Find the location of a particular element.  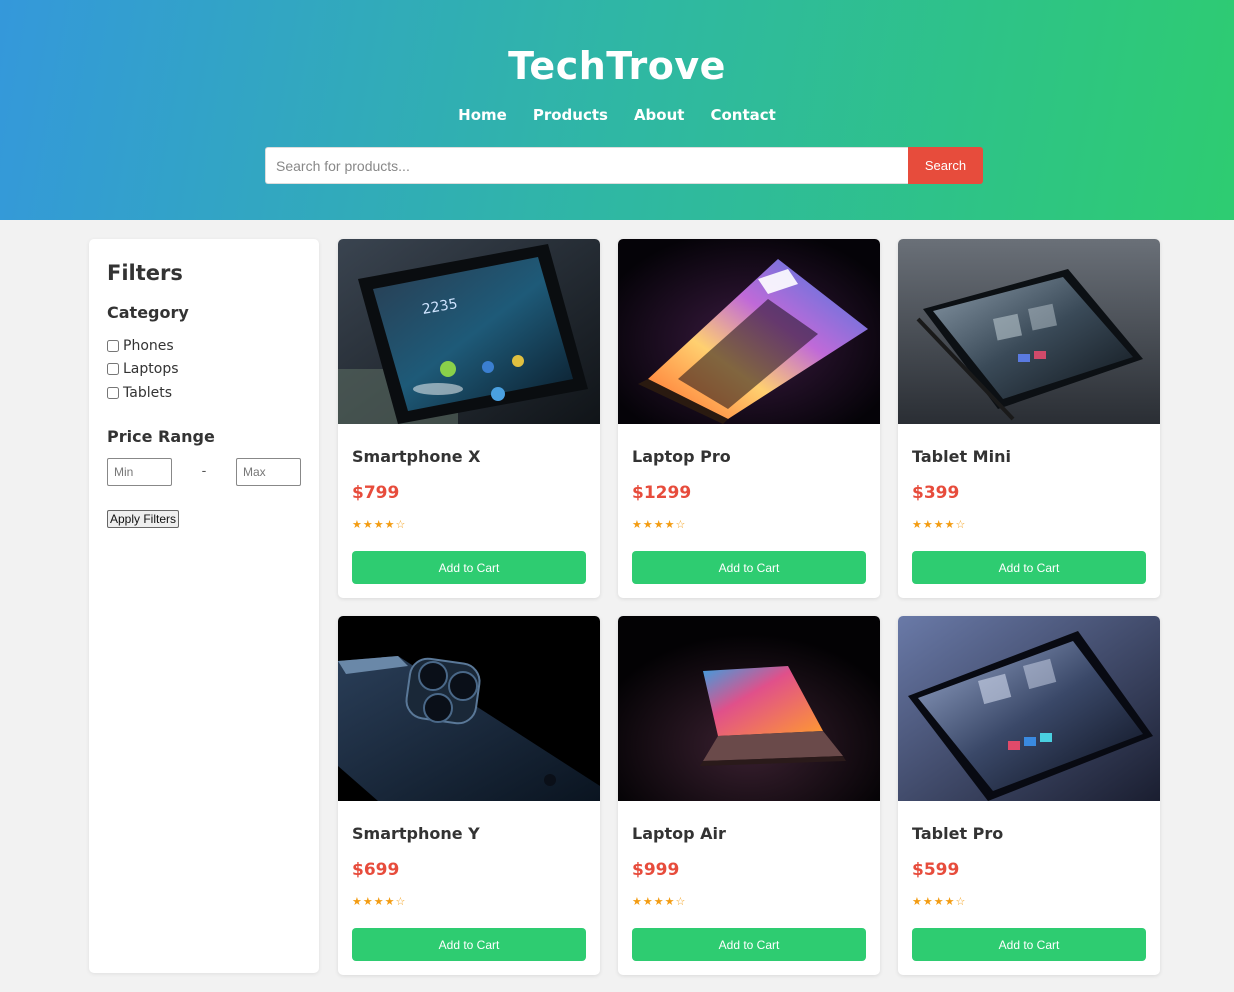

product-card: Laptop Pro $1299 ★★★★☆ Add to Cart is located at coordinates (749, 418).